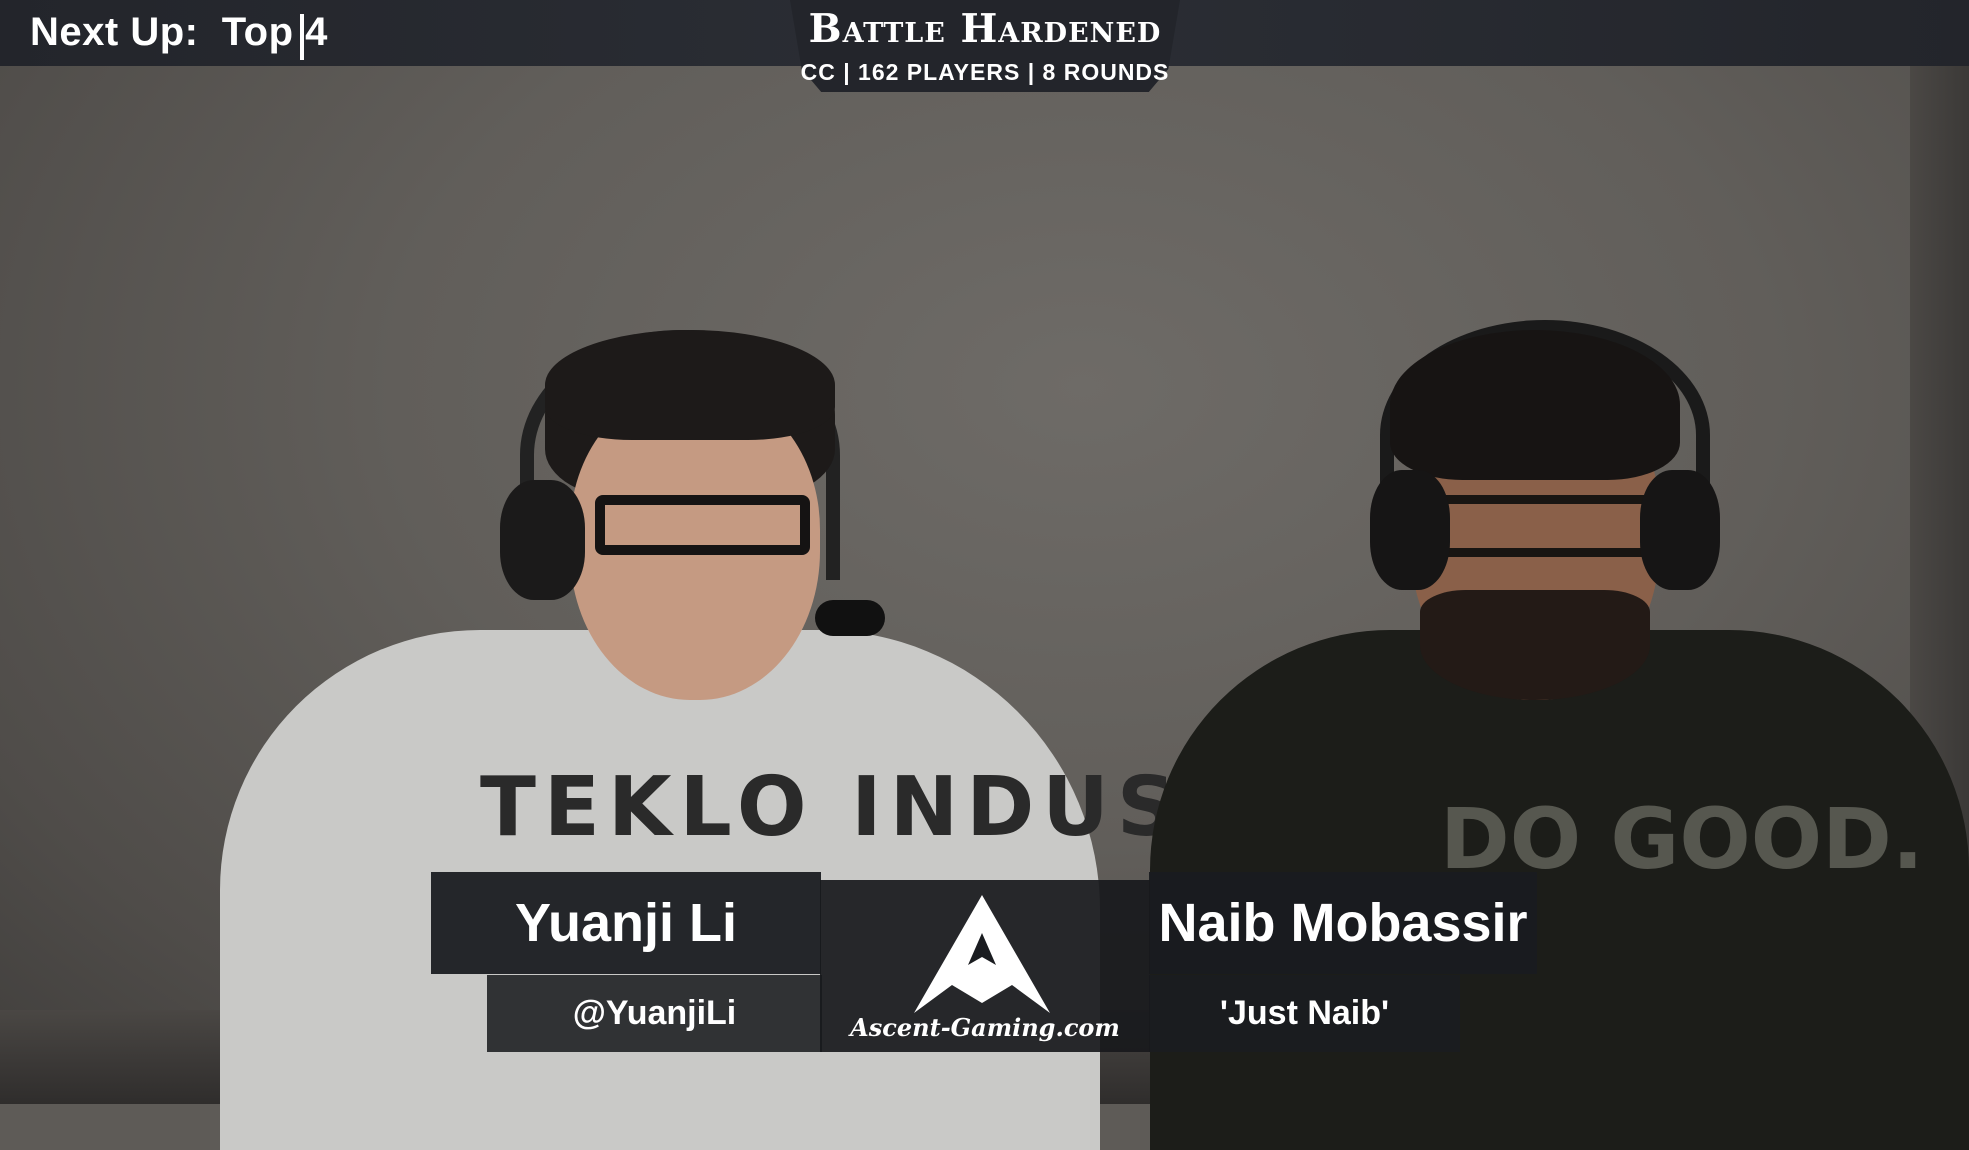 This screenshot has width=1969, height=1150. Describe the element at coordinates (1343, 923) in the screenshot. I see `caster-right-name: Naib Mobassir` at that location.